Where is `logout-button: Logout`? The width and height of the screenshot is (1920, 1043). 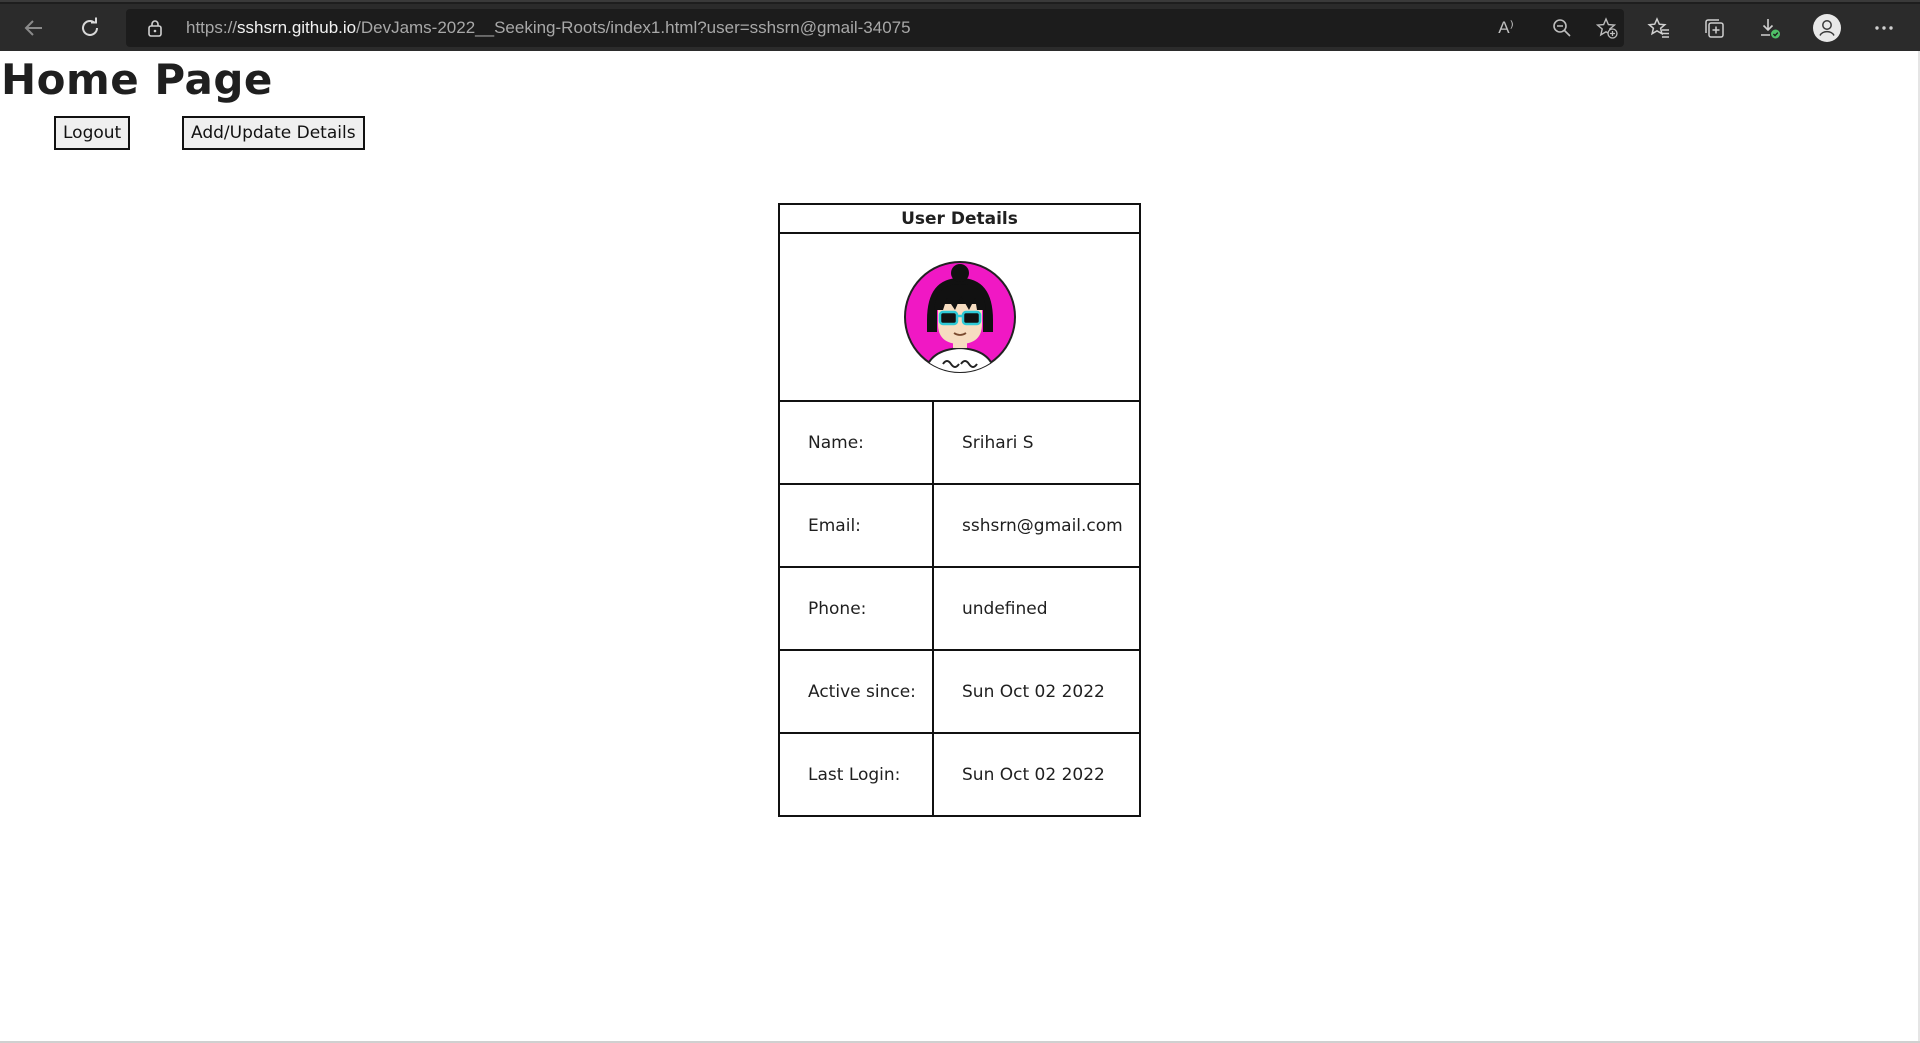
logout-button: Logout is located at coordinates (92, 133).